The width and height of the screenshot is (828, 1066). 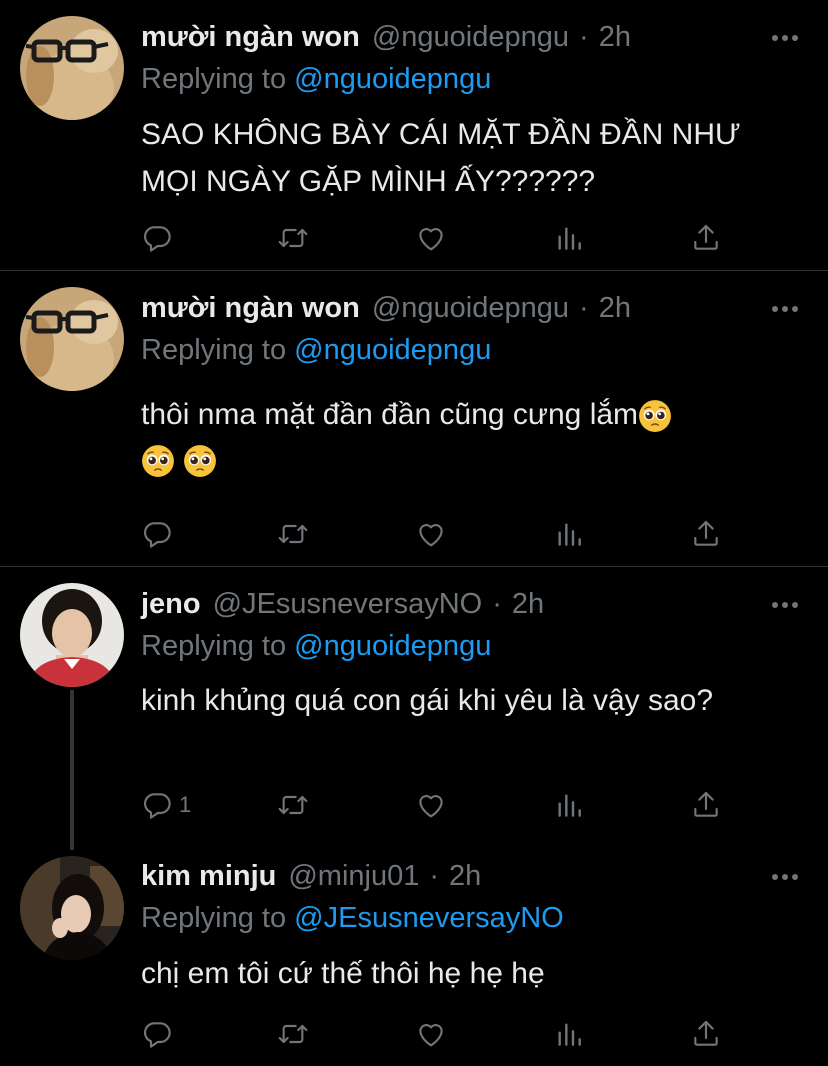 I want to click on tweet-actions: 1, so click(x=441, y=805).